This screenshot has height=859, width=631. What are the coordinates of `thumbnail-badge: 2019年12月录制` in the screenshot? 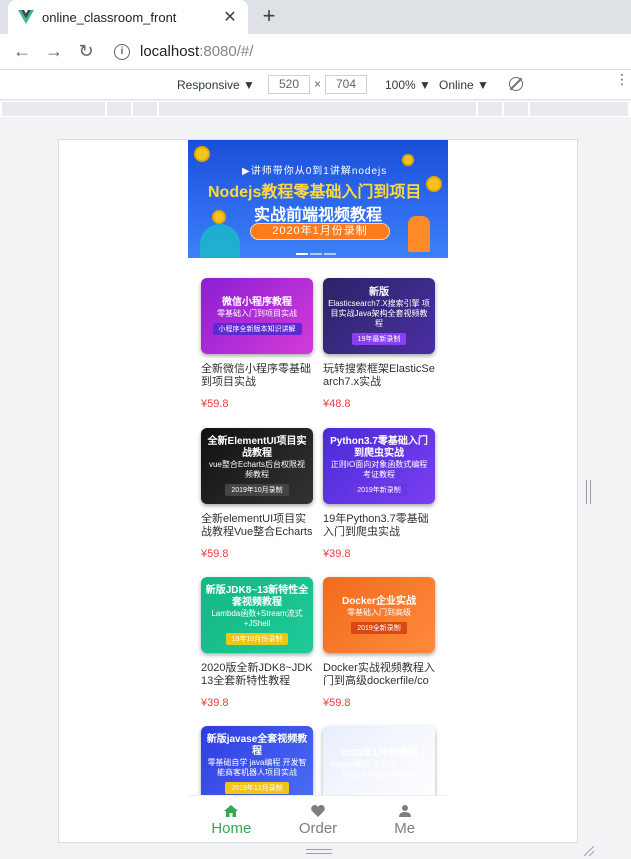 It's located at (257, 788).